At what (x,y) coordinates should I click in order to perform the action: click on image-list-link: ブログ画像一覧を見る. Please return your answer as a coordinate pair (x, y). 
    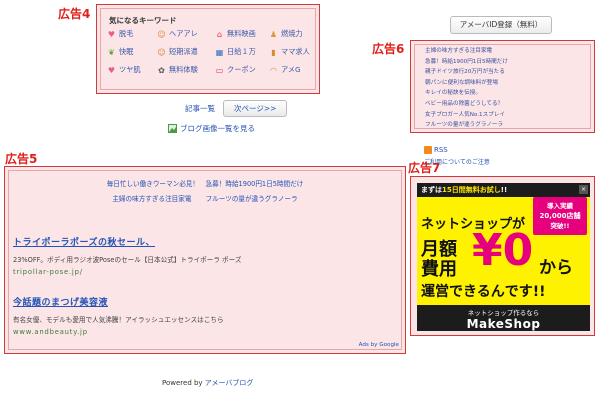
    Looking at the image, I should click on (211, 128).